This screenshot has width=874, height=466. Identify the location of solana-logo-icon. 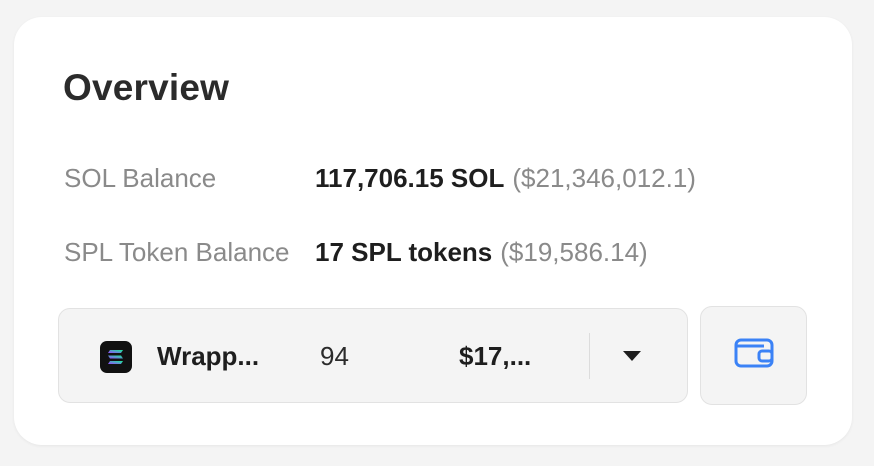
(116, 357).